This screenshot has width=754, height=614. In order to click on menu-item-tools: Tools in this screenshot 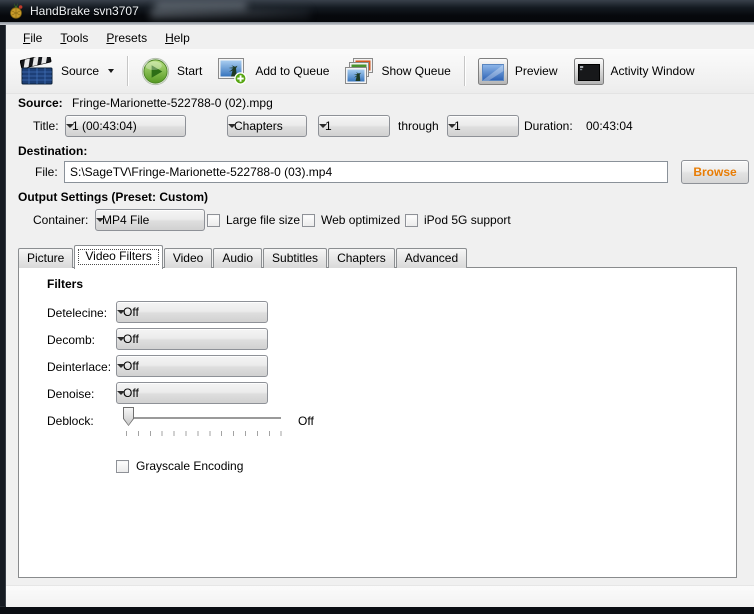, I will do `click(74, 38)`.